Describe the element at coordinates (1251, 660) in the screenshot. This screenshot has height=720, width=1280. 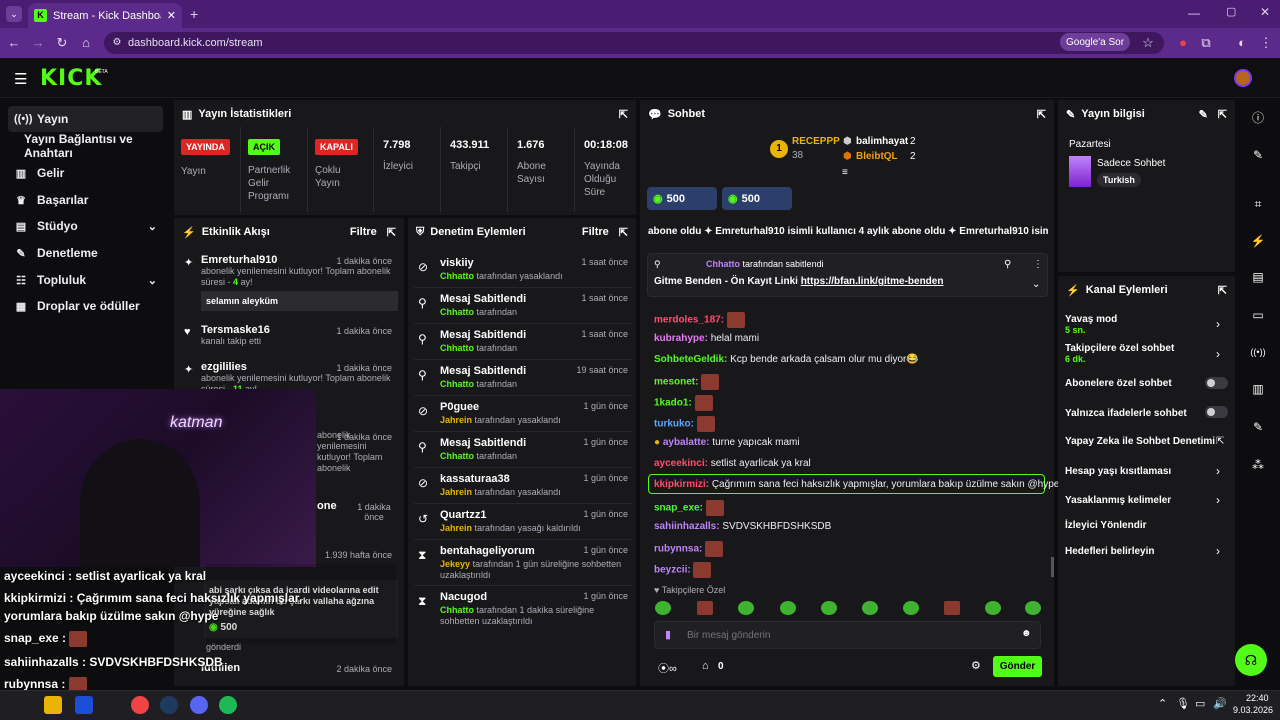
I see `help-support-button: ☊` at that location.